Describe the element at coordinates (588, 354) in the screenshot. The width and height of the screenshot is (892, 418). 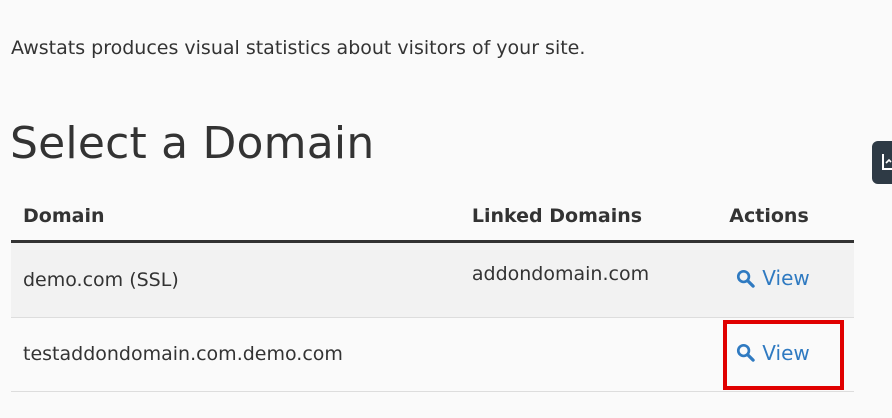
I see `linked-domains-cell` at that location.